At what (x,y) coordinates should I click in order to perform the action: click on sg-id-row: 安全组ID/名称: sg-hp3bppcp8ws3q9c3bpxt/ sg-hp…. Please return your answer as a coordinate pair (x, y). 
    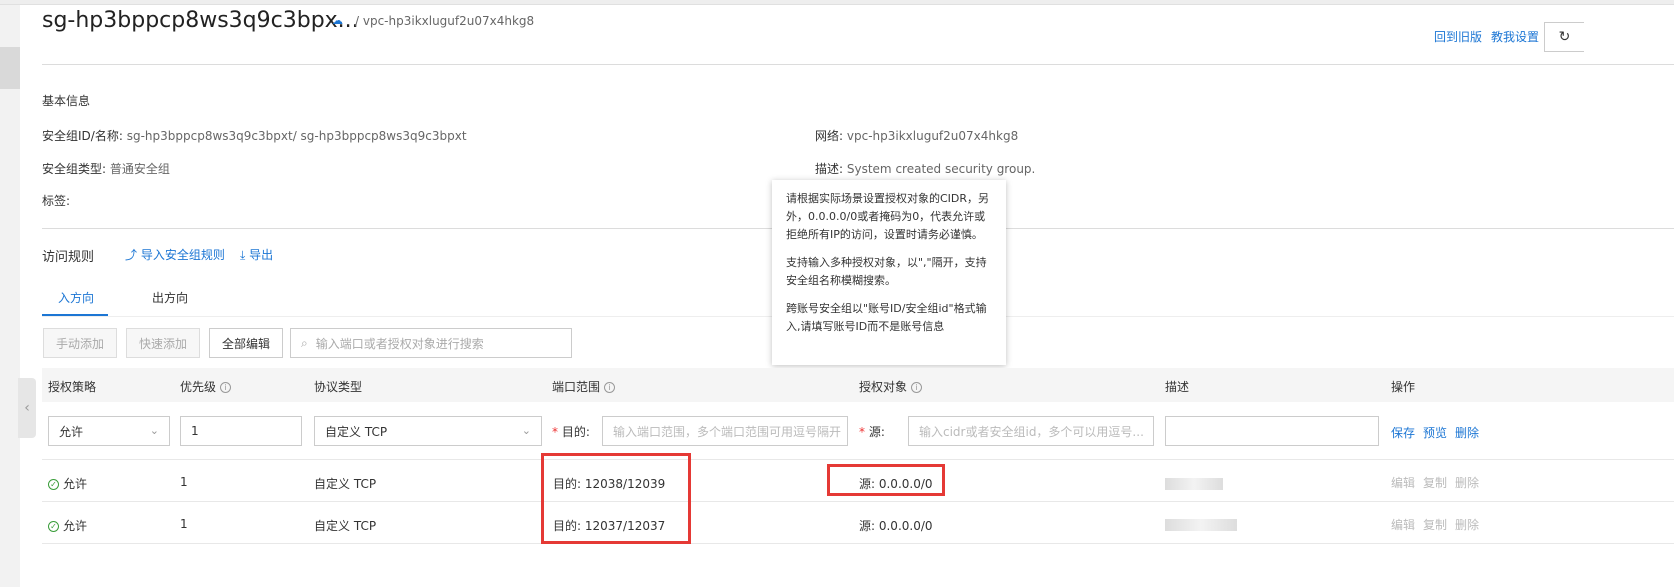
    Looking at the image, I should click on (254, 135).